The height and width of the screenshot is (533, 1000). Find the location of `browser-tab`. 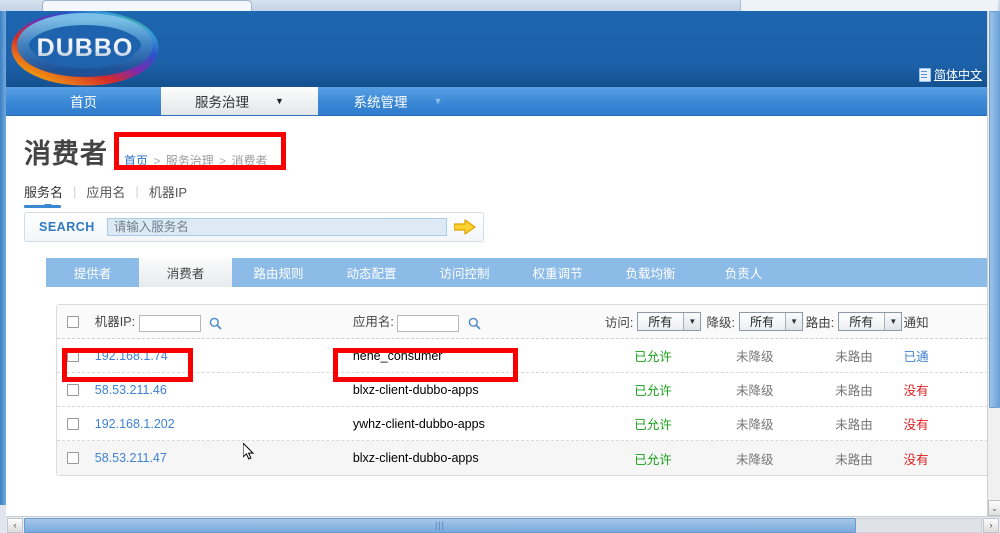

browser-tab is located at coordinates (147, 5).